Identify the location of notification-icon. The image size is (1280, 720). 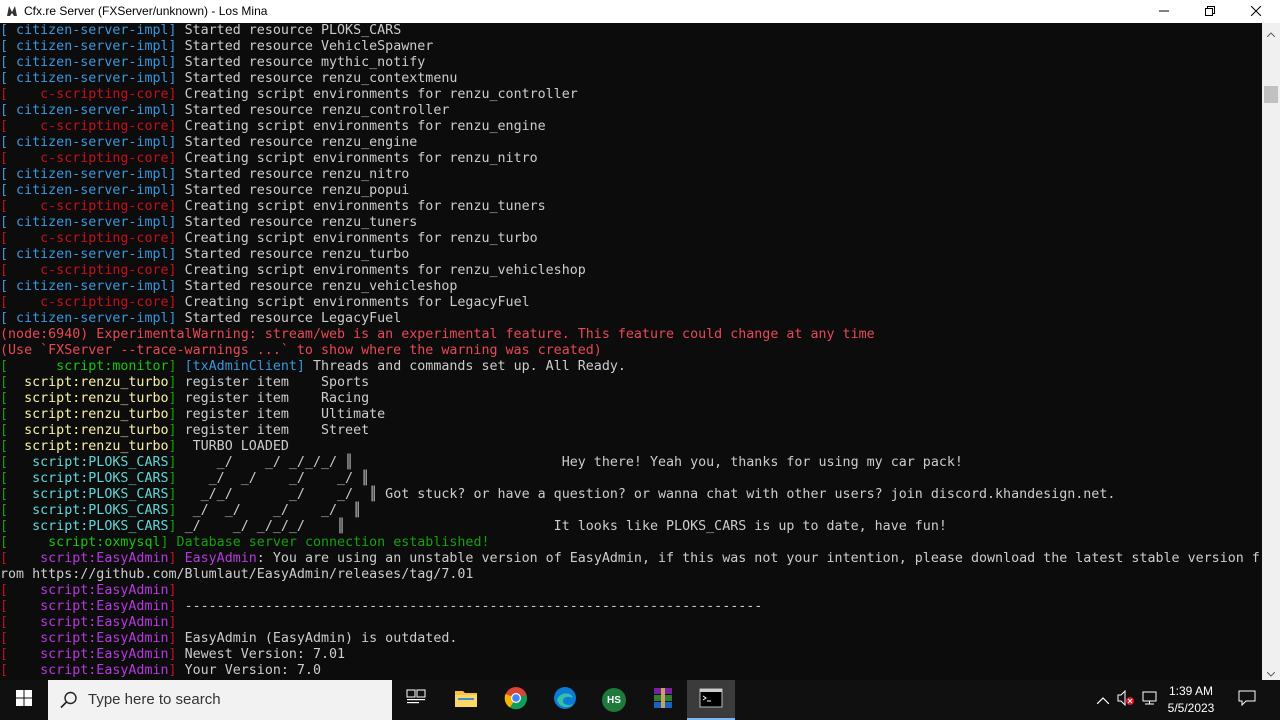
(1247, 700).